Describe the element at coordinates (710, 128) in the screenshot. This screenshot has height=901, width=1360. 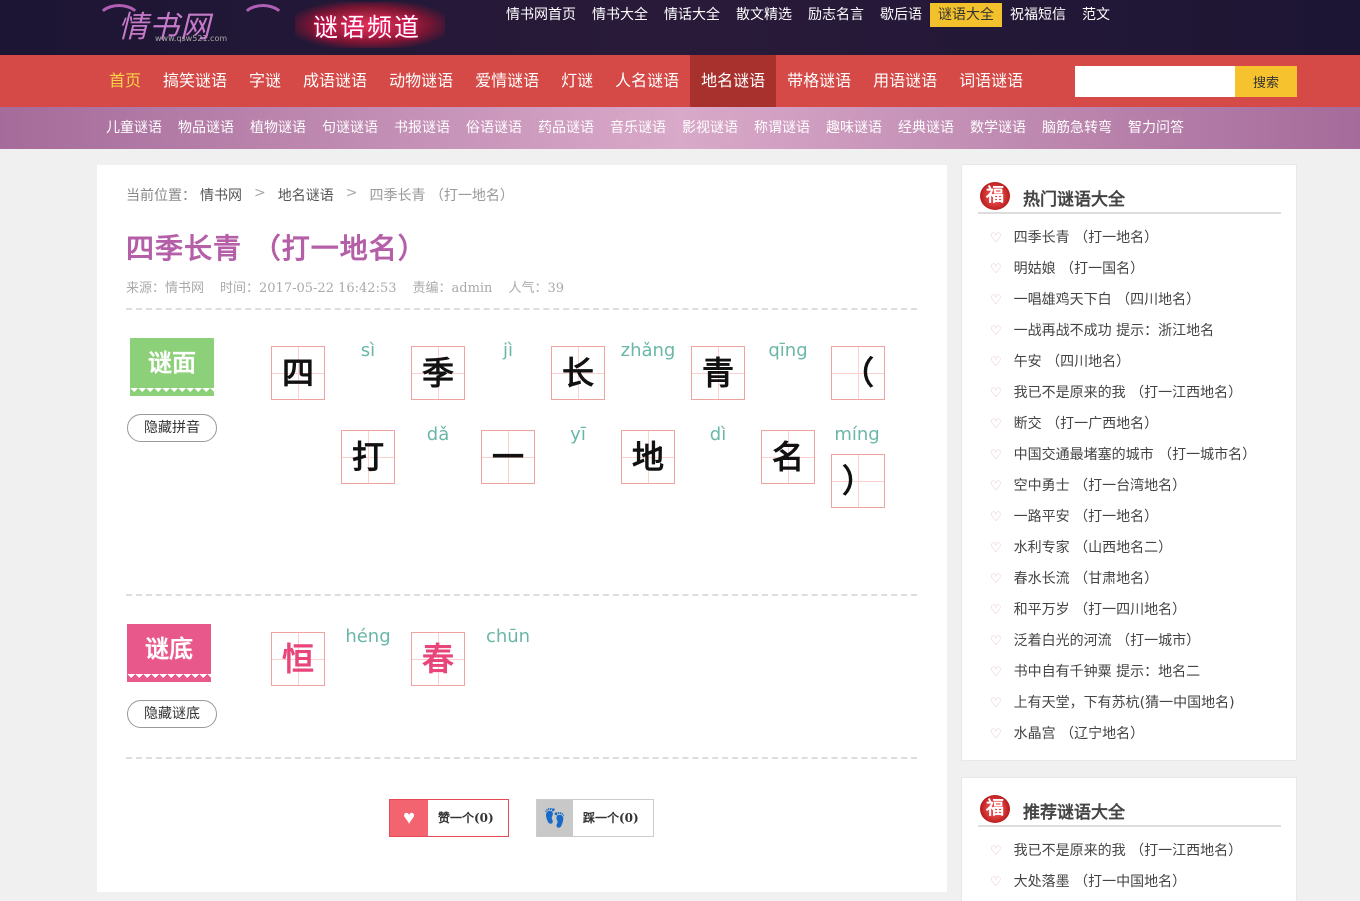
I see `sub-nav-item: 影视谜语` at that location.